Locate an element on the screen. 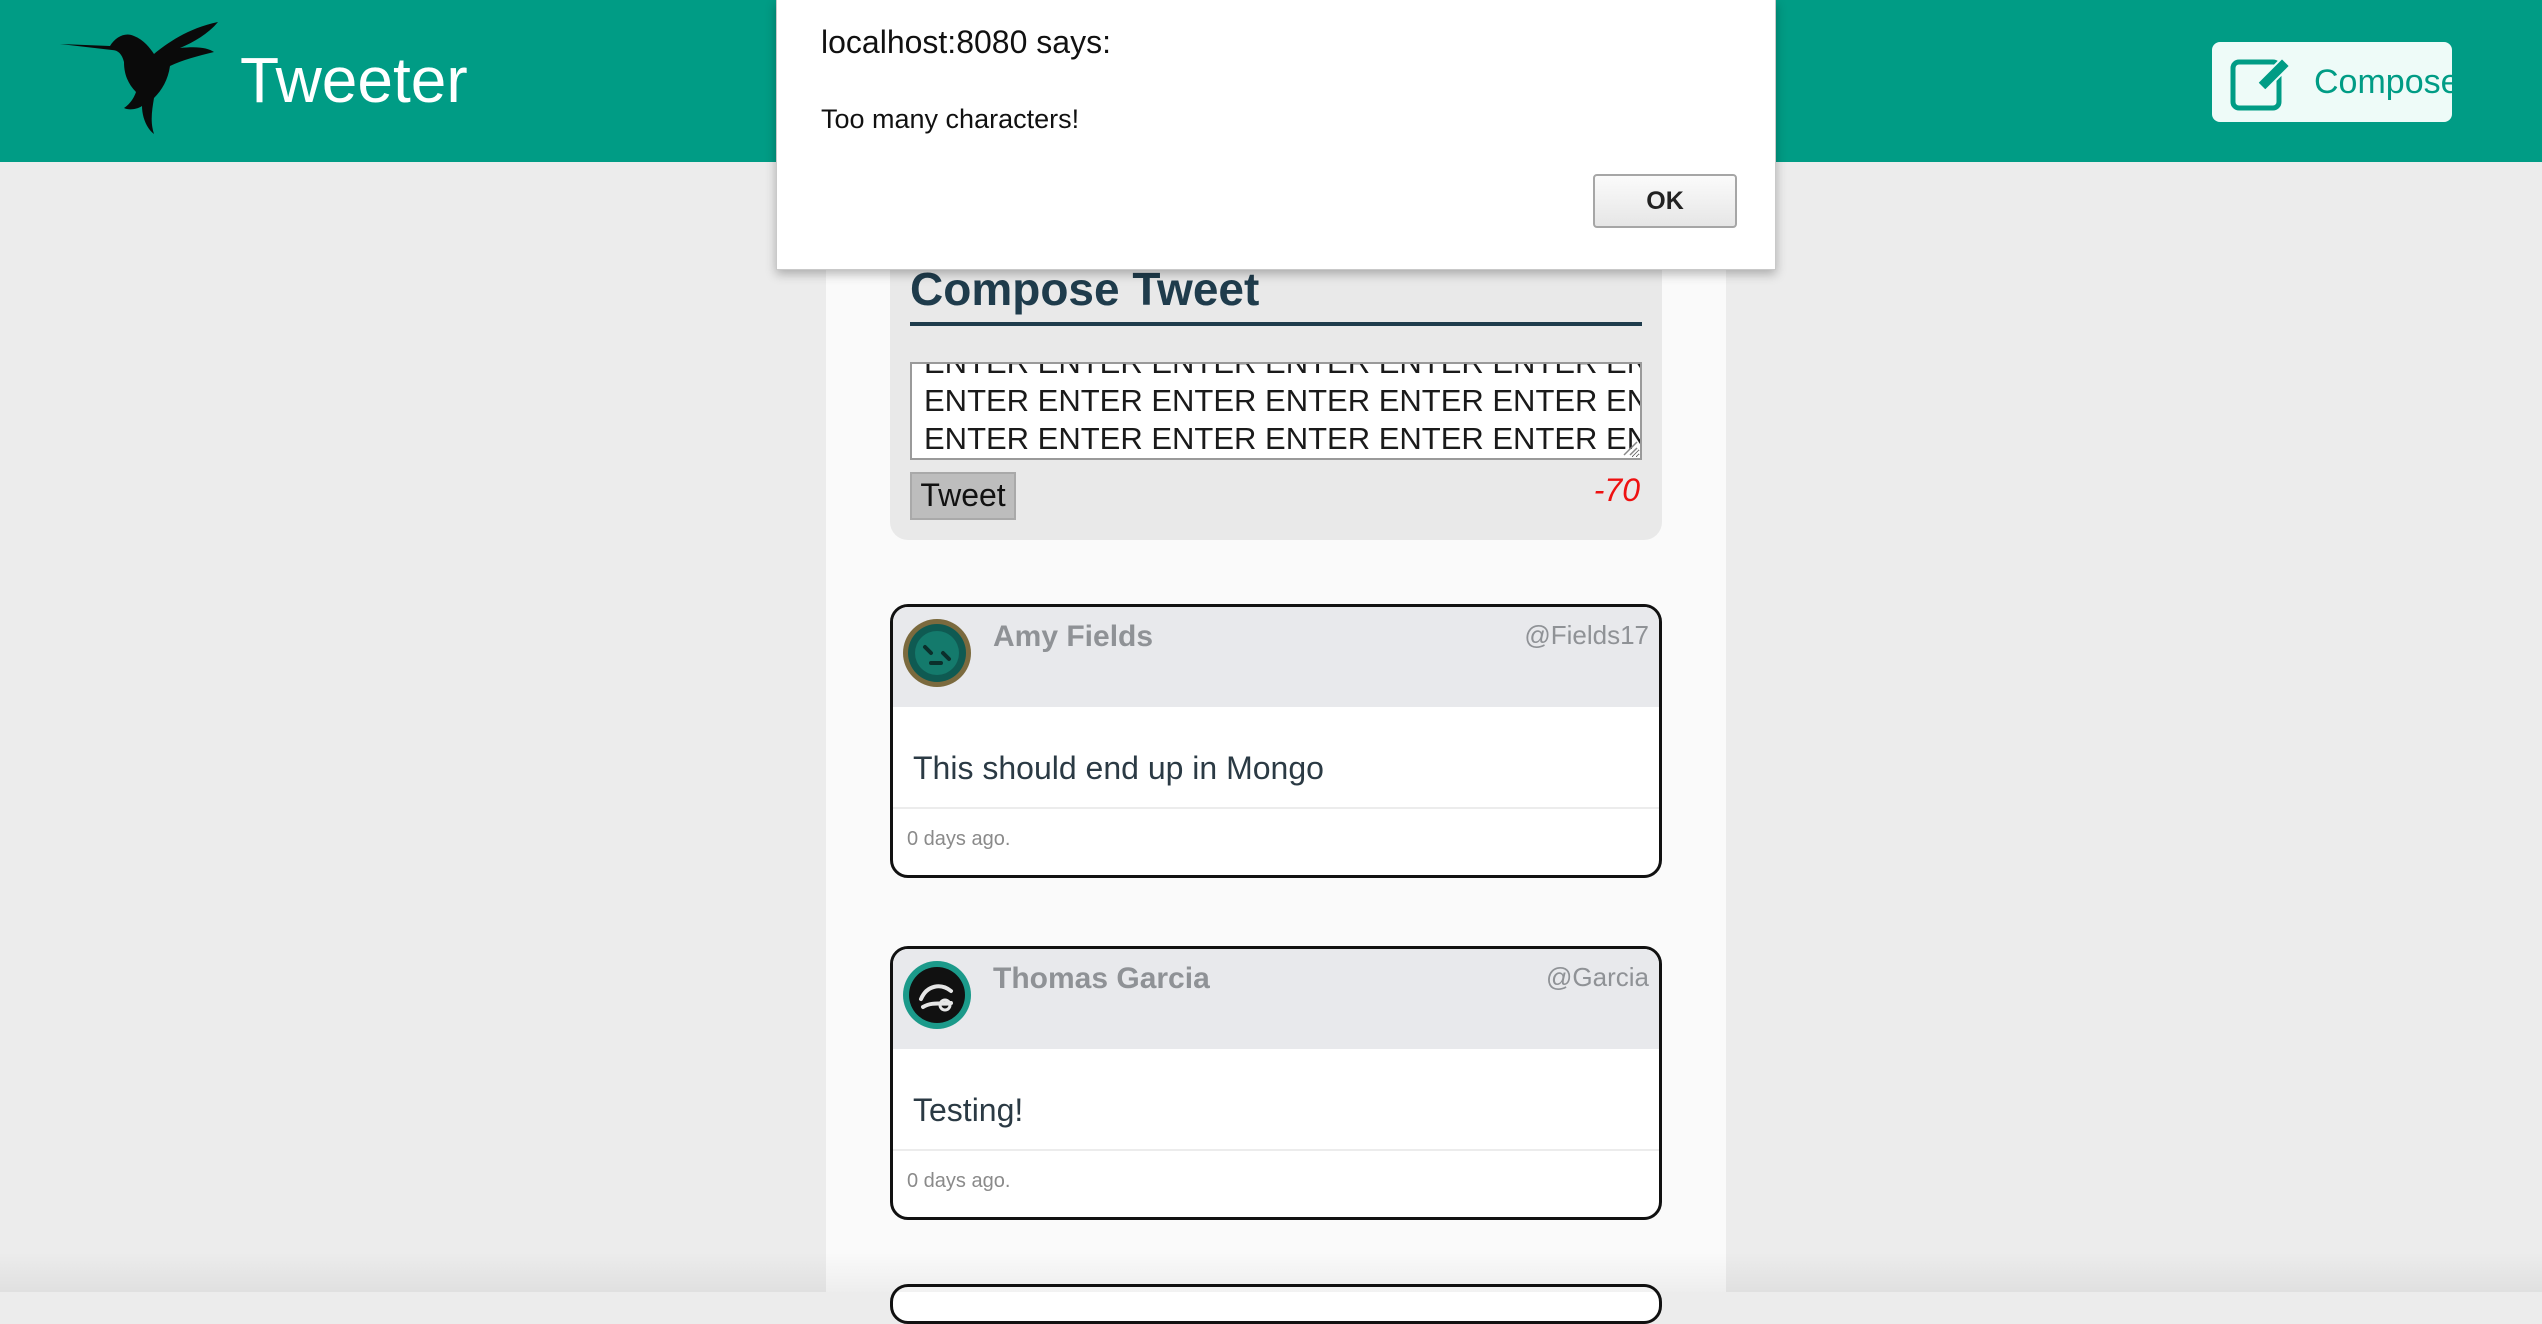 The image size is (2542, 1324). tweet-author-name: Thomas Garcia is located at coordinates (1101, 978).